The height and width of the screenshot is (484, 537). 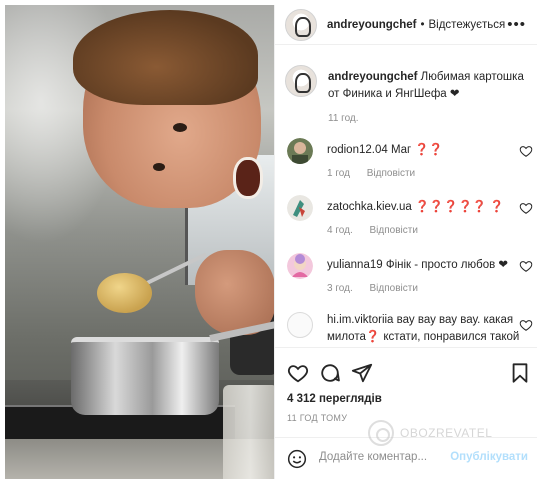 I want to click on comment-meta: 4 год. Відповісти, so click(x=379, y=230).